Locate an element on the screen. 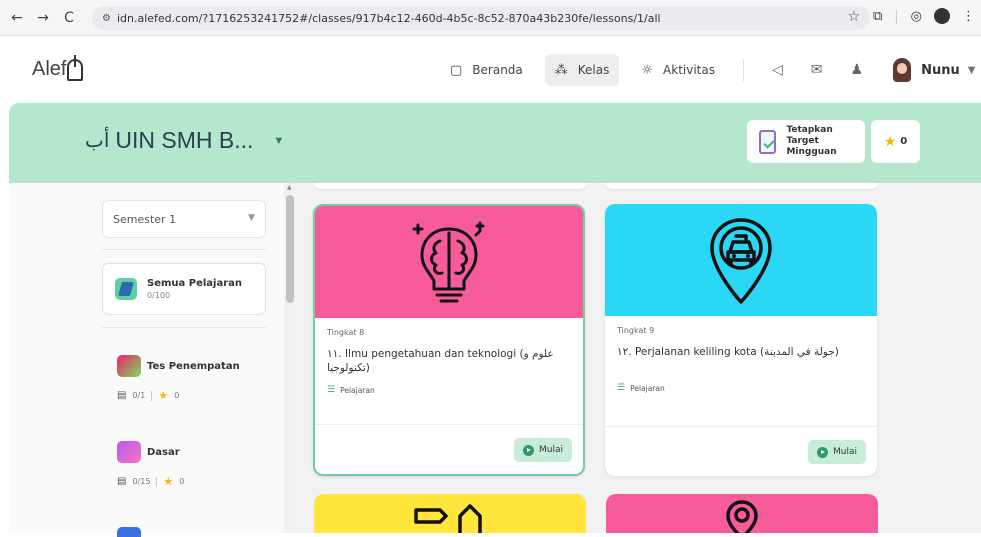 The height and width of the screenshot is (537, 981). taxi-location-icon is located at coordinates (741, 261).